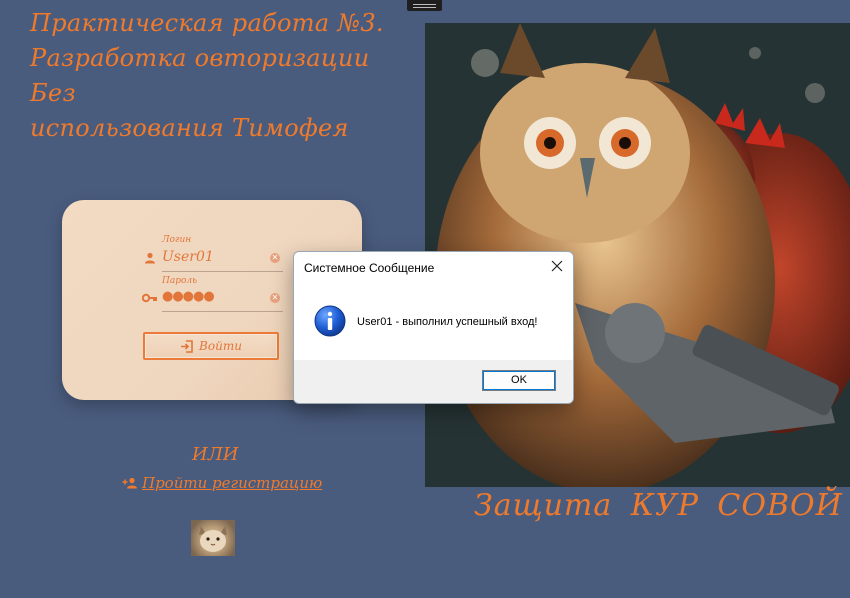 The height and width of the screenshot is (598, 850). Describe the element at coordinates (149, 298) in the screenshot. I see `key-icon` at that location.